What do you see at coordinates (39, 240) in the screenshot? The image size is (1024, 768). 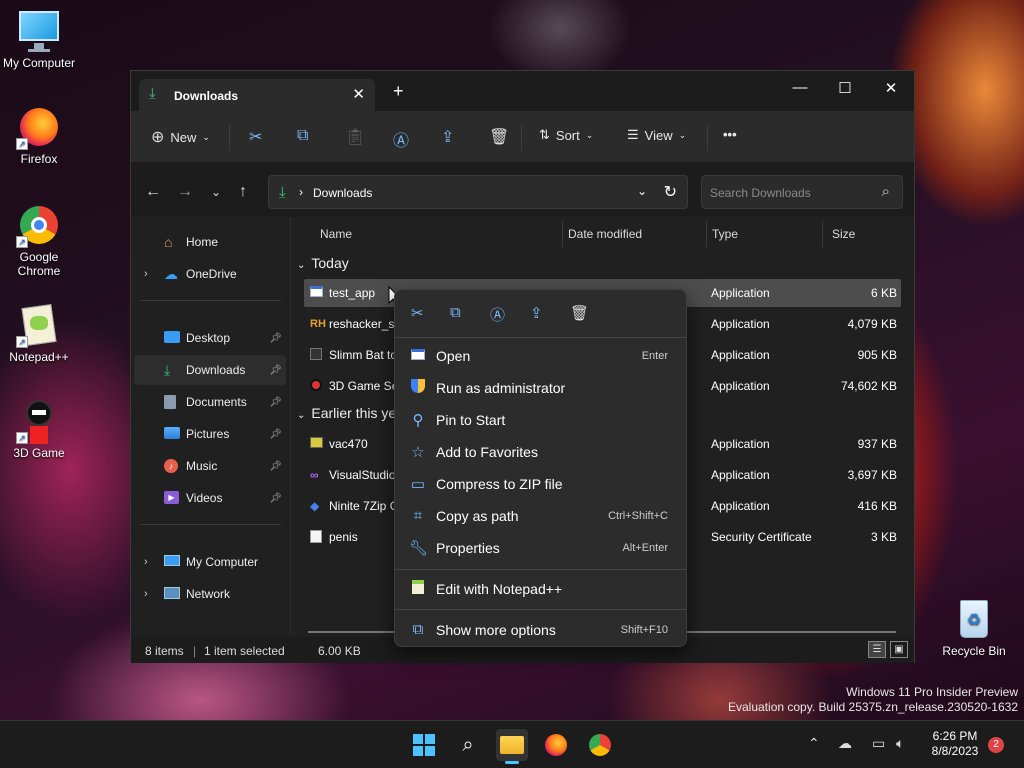 I see `desktop-icon-chrome: ↗ Google Chrome` at bounding box center [39, 240].